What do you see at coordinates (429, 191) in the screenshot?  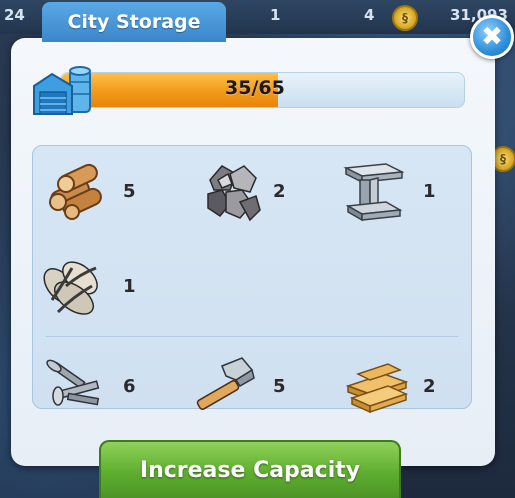 I see `item-qty-metal: 1` at bounding box center [429, 191].